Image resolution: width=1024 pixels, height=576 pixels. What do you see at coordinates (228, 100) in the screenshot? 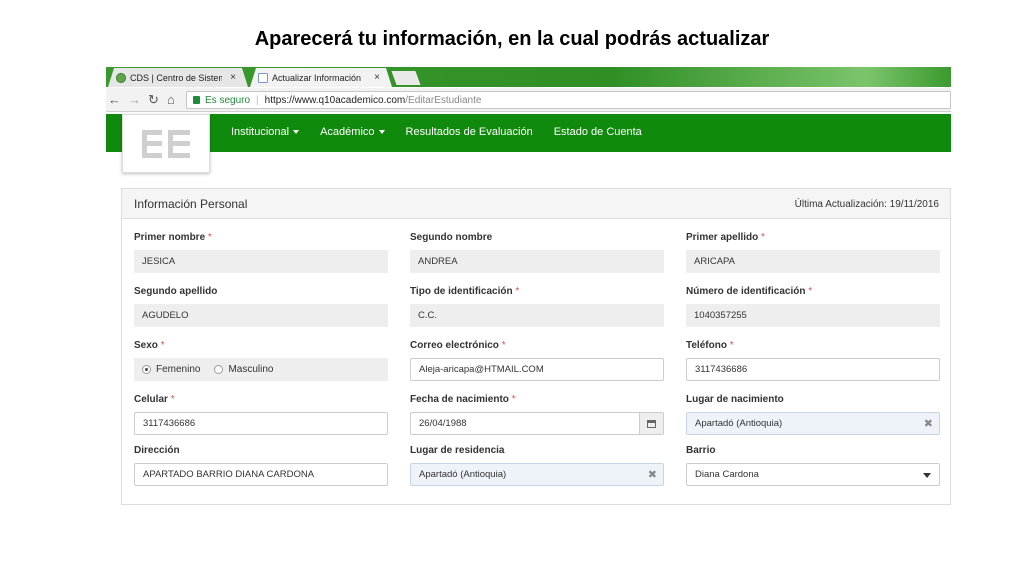
I see `secure-label: Es seguro` at bounding box center [228, 100].